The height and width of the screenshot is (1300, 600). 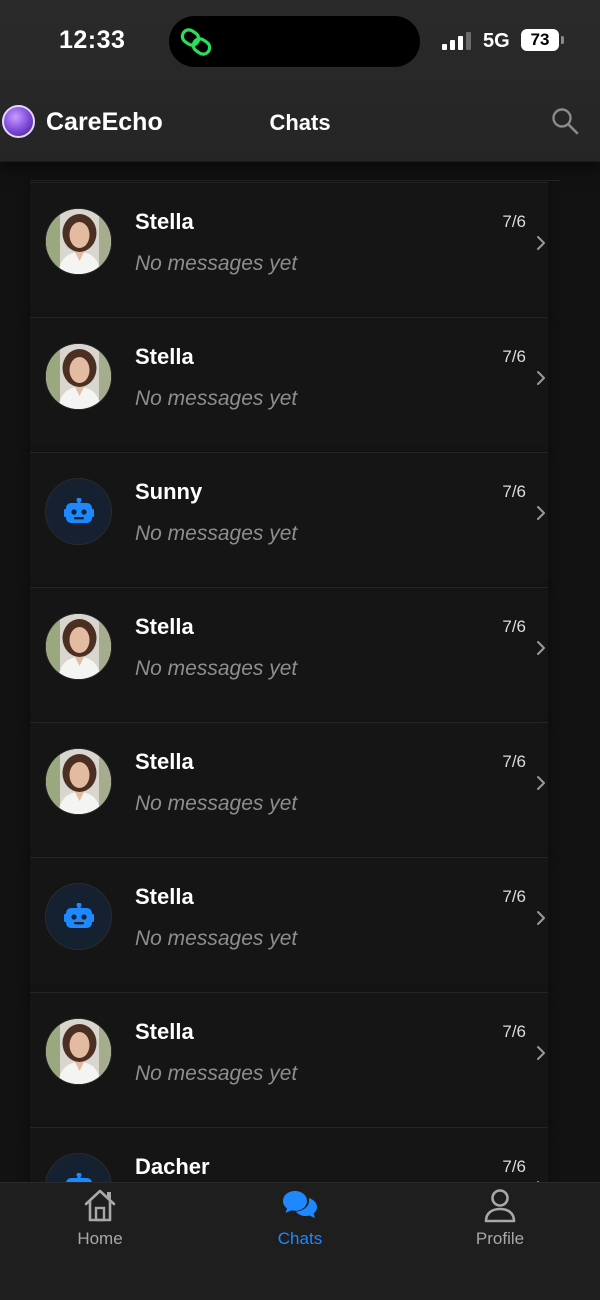 I want to click on chat-bubbles-icon, so click(x=300, y=1204).